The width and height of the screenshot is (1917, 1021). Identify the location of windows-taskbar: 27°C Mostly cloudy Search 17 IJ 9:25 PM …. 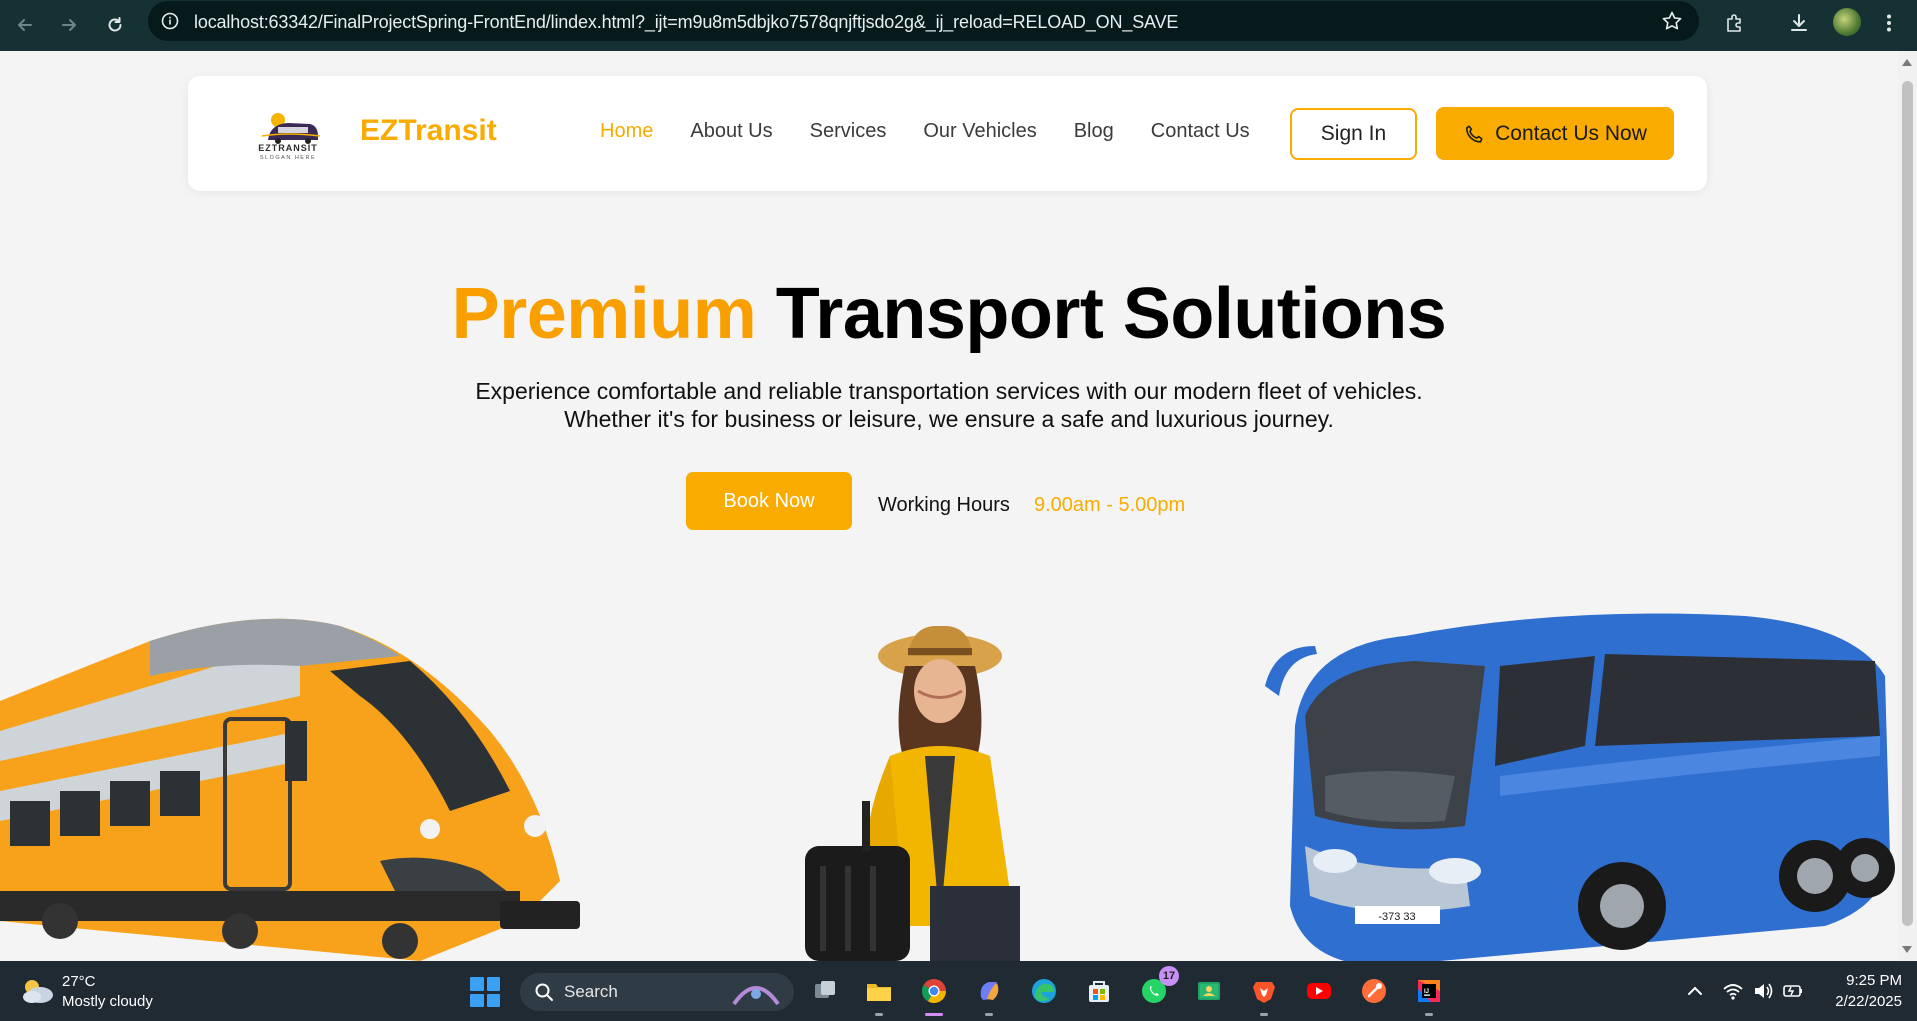
(958, 991).